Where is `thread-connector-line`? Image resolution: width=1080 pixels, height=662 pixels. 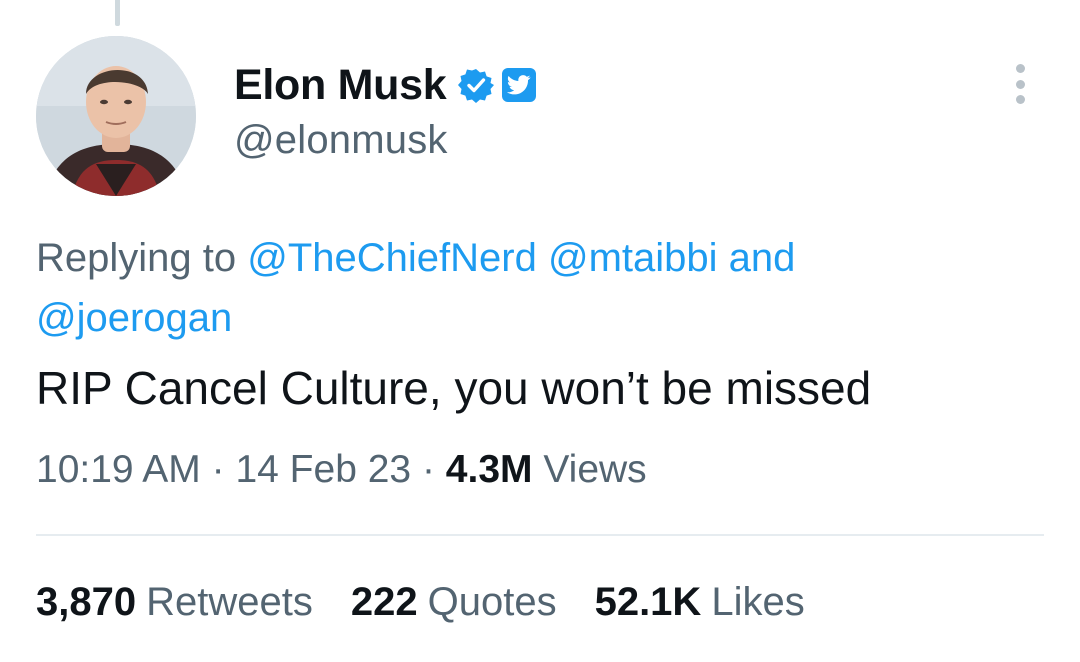
thread-connector-line is located at coordinates (117, 13).